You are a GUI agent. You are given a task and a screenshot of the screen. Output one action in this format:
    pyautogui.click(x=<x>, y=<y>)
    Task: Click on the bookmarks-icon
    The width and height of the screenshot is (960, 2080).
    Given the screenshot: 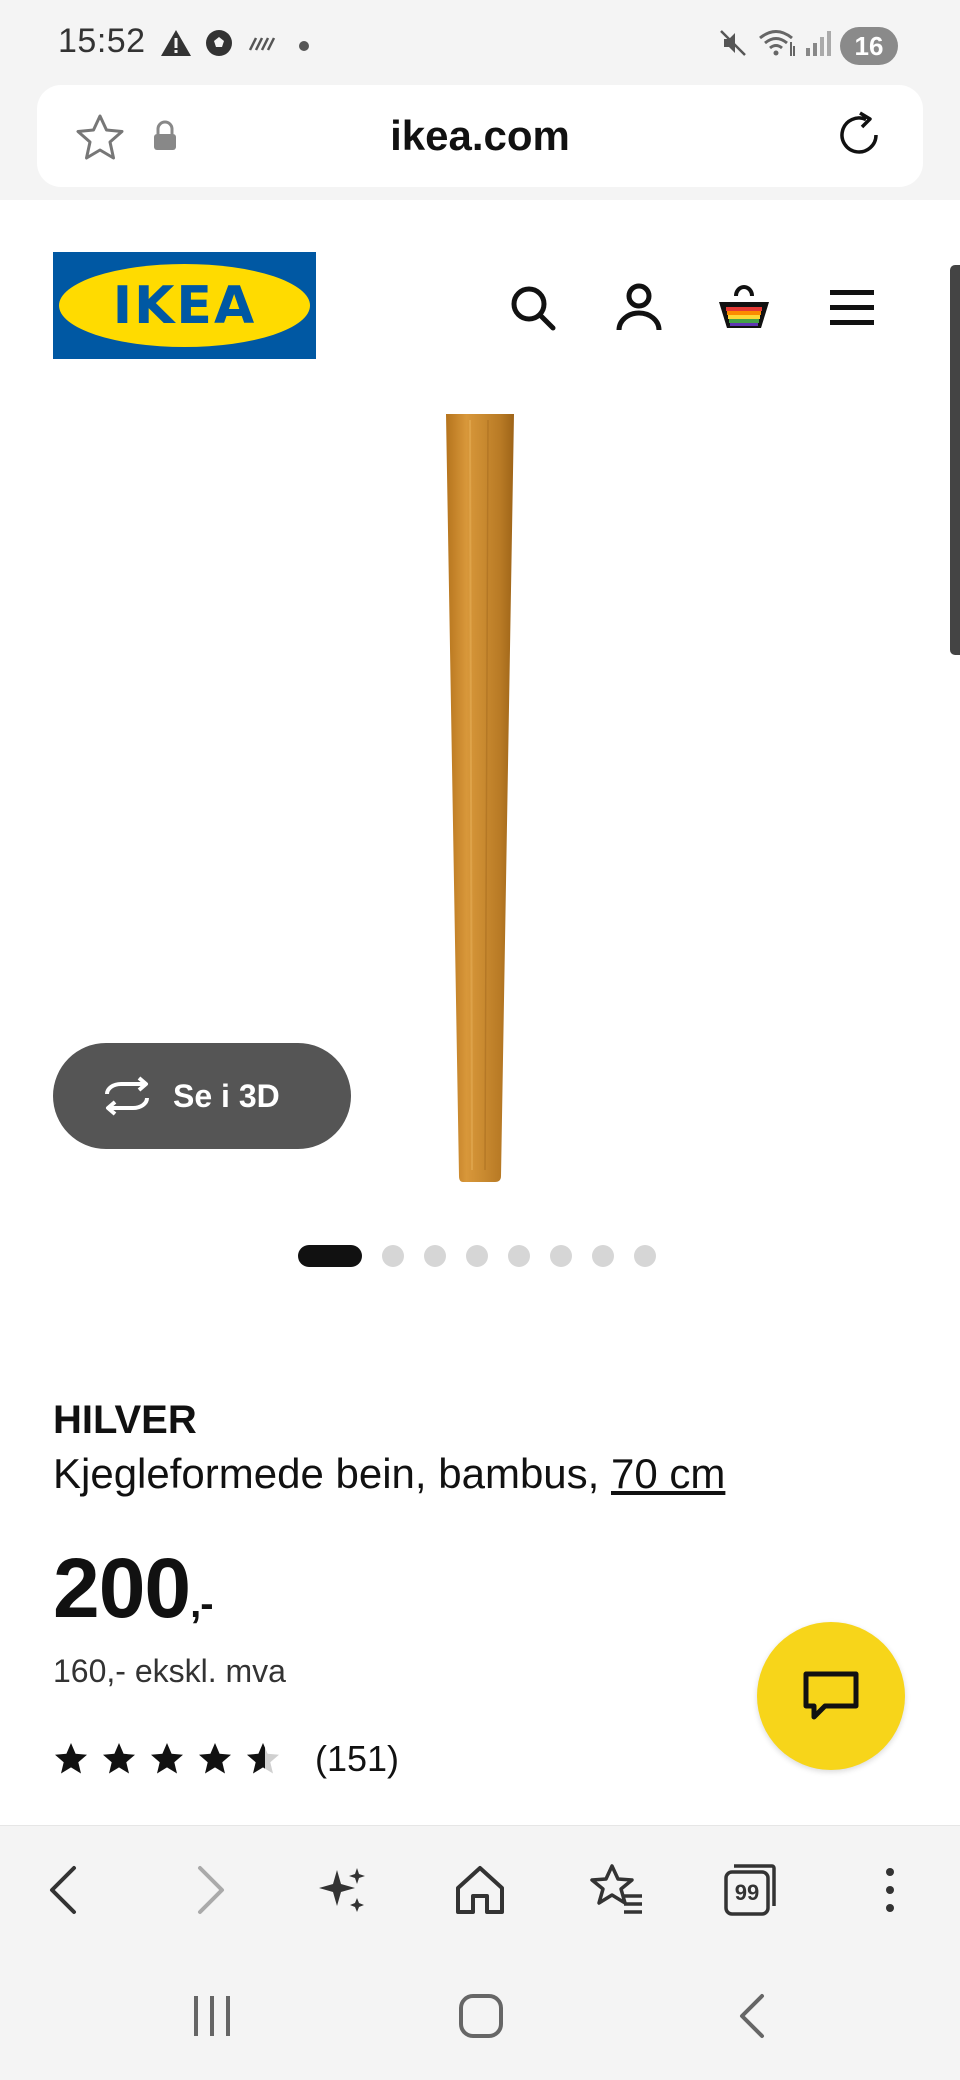 What is the action you would take?
    pyautogui.click(x=616, y=1890)
    